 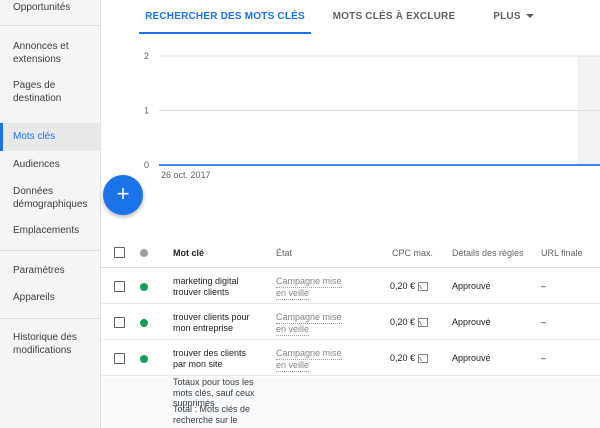 I want to click on keyword-line: par mon site, so click(x=198, y=364).